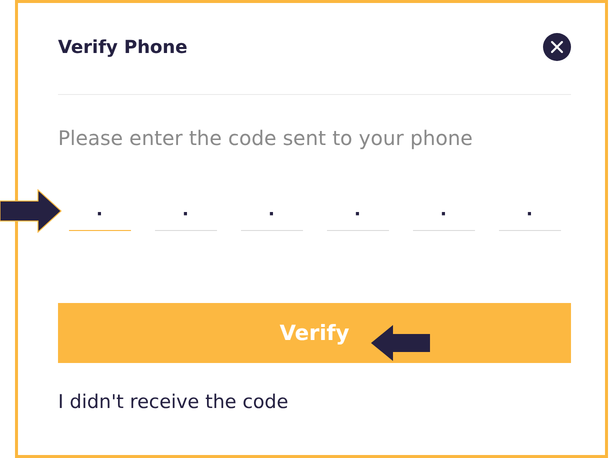  Describe the element at coordinates (266, 138) in the screenshot. I see `instruction-text: Please enter the code sent to your phone` at that location.